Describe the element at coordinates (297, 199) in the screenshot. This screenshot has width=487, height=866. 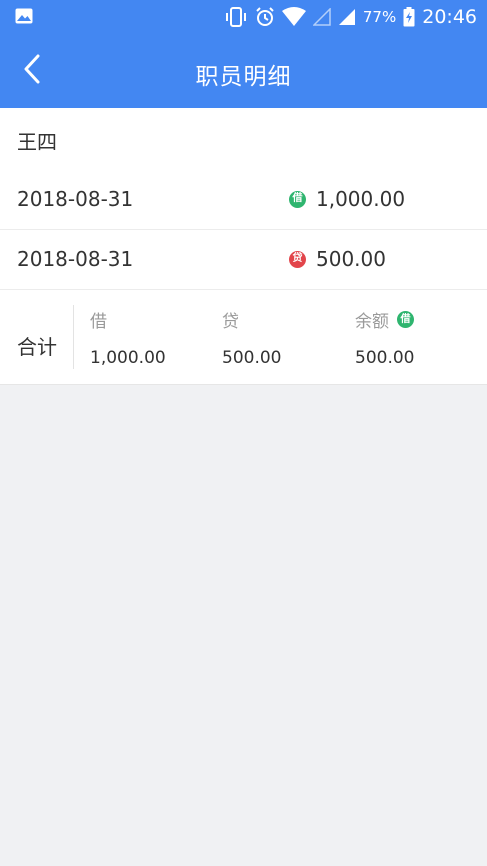
I see `debit-badge-icon: 借` at that location.